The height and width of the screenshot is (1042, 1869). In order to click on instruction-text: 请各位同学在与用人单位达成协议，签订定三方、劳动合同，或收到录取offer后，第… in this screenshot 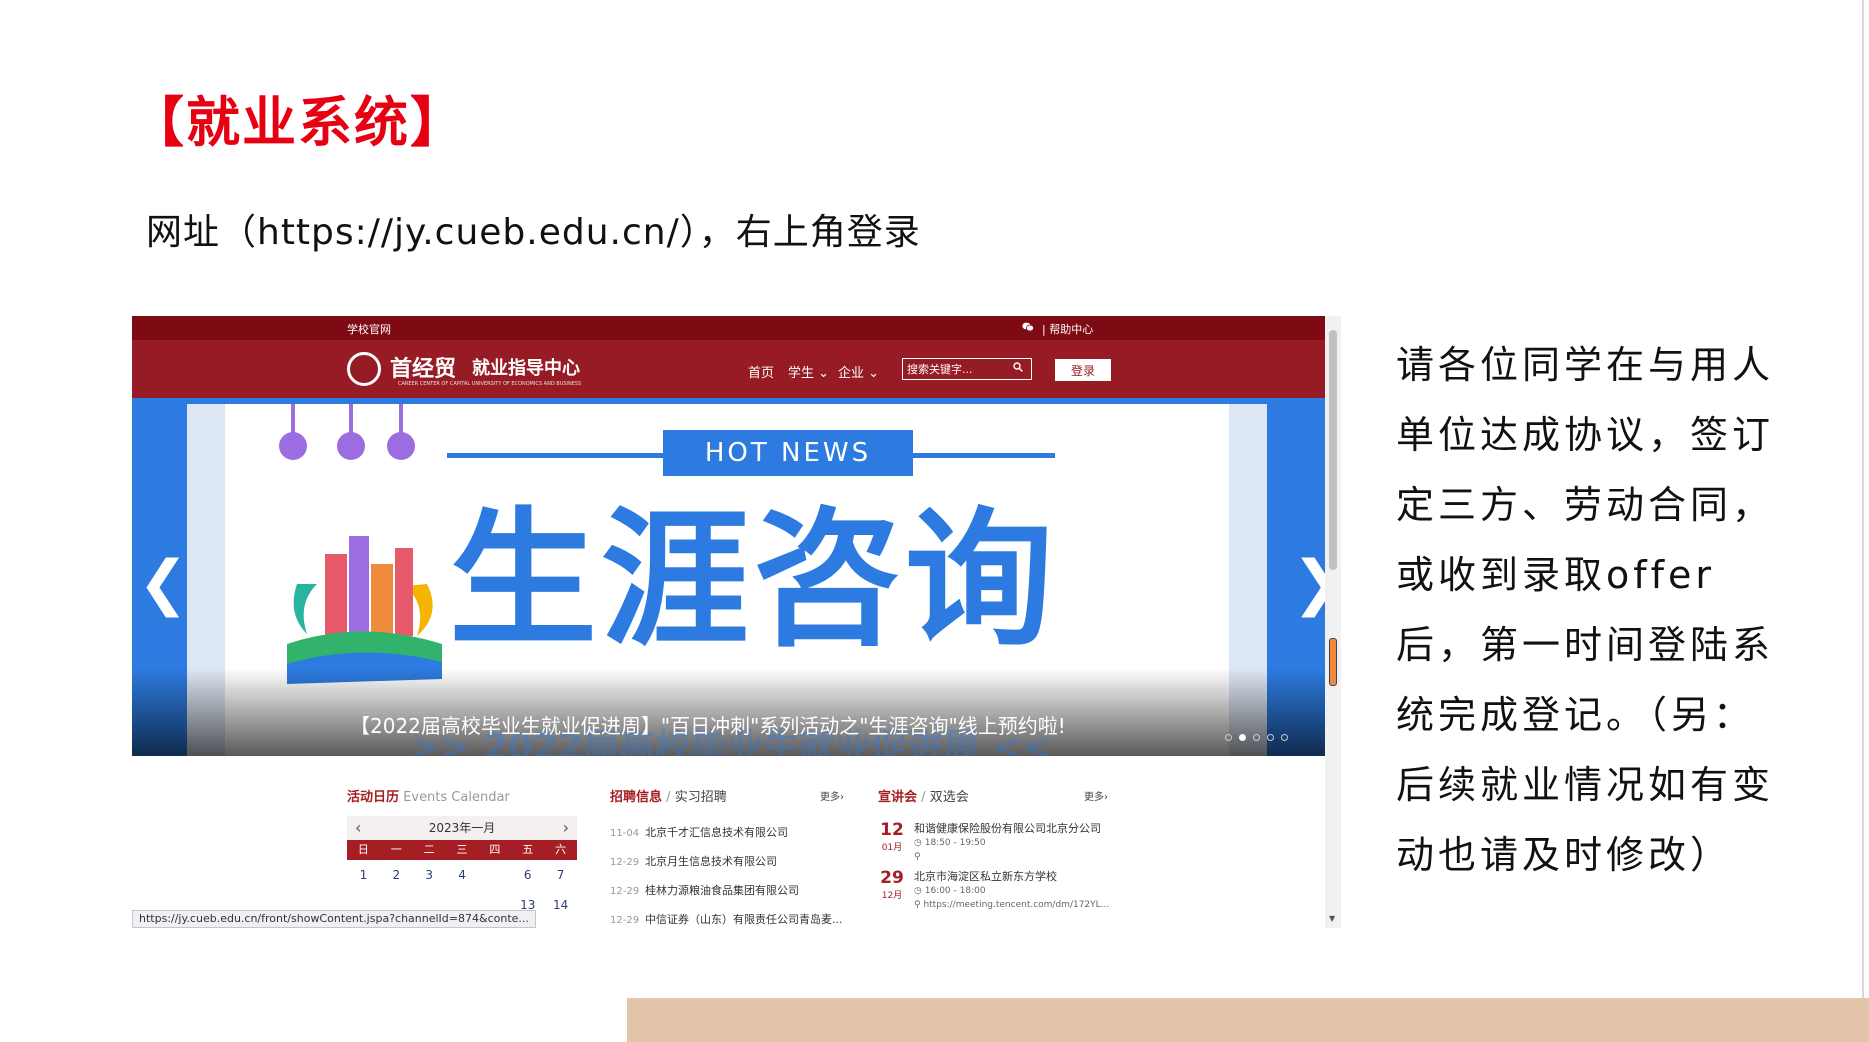, I will do `click(1585, 610)`.